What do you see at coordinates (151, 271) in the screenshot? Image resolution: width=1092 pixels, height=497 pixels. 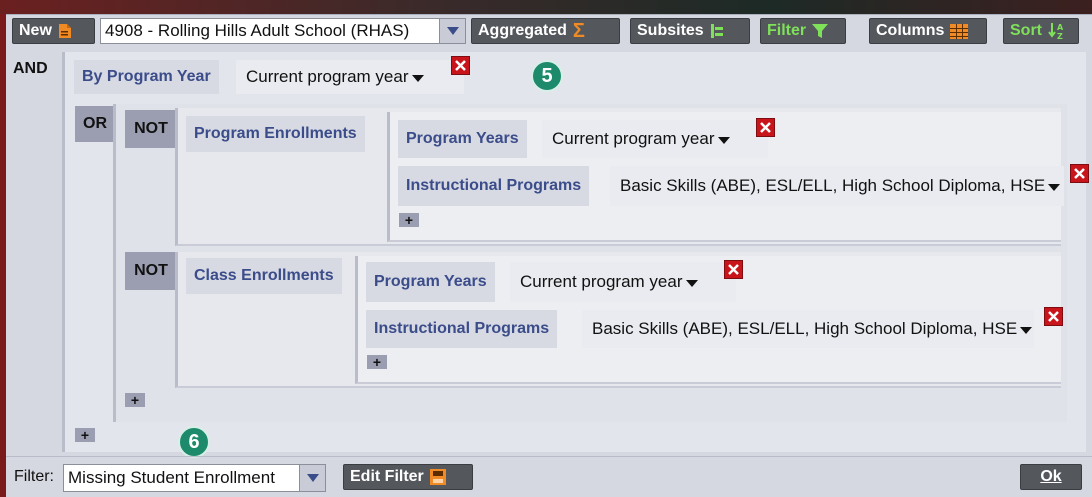 I see `not-logic-label-2: NOT` at bounding box center [151, 271].